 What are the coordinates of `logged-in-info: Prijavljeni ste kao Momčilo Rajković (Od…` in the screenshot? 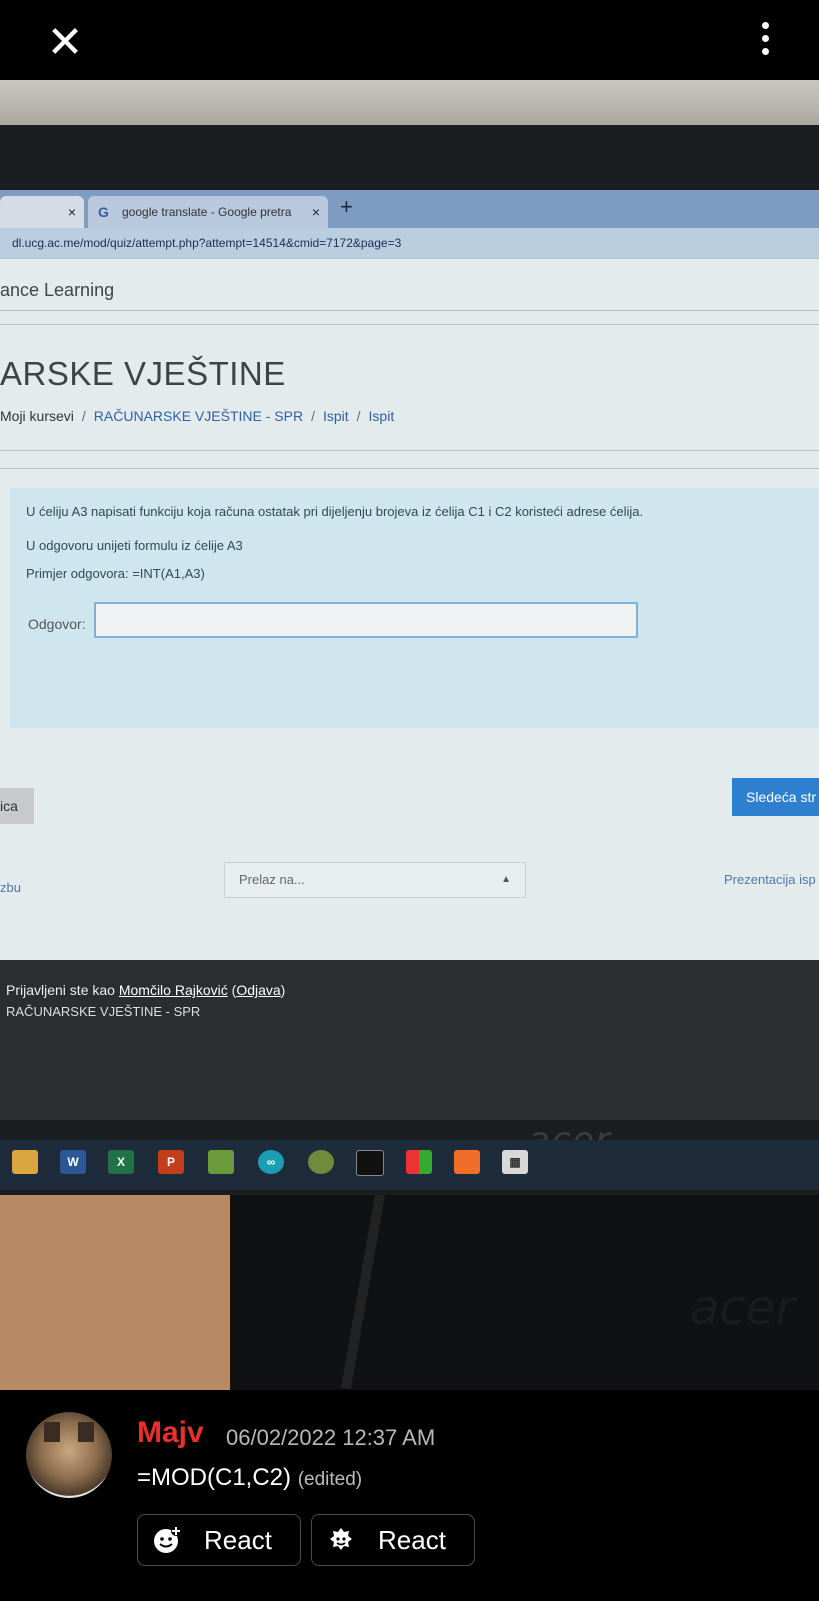 It's located at (145, 990).